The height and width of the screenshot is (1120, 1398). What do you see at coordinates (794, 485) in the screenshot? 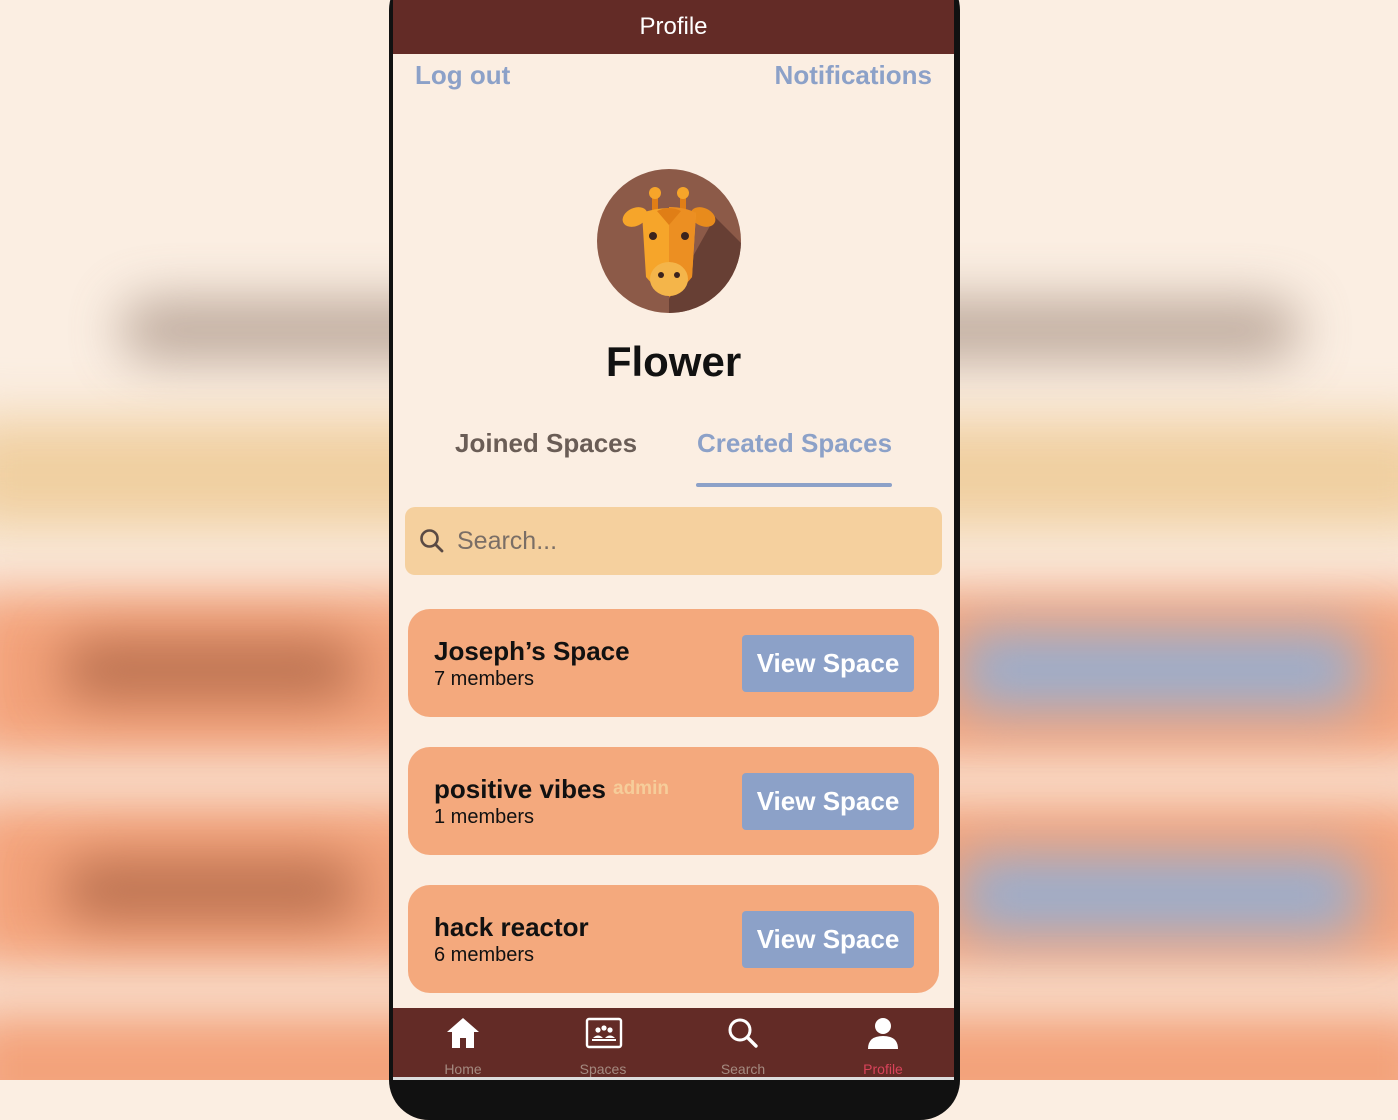
I see `active-tab-indicator` at bounding box center [794, 485].